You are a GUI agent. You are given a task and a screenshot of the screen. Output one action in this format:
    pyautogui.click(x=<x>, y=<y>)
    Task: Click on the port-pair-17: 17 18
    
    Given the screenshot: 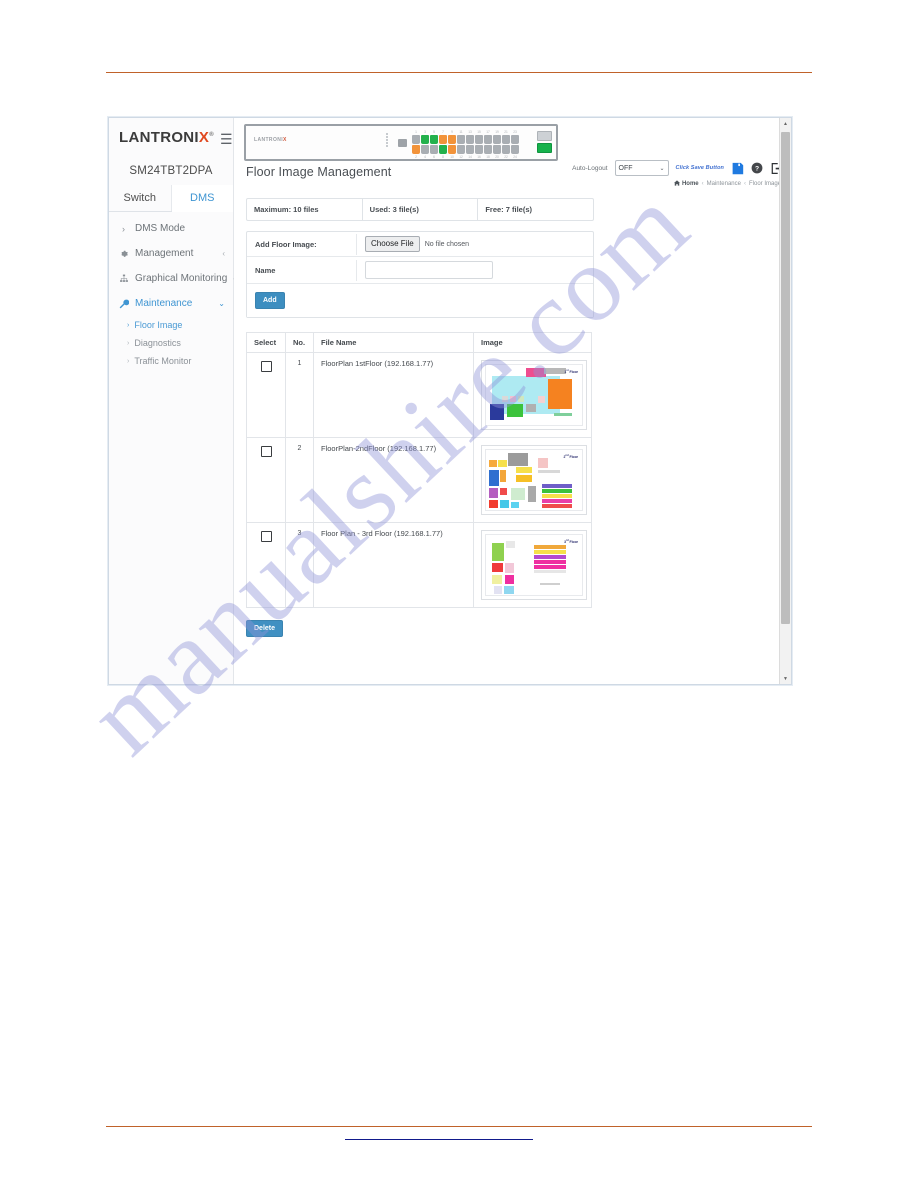 What is the action you would take?
    pyautogui.click(x=488, y=144)
    